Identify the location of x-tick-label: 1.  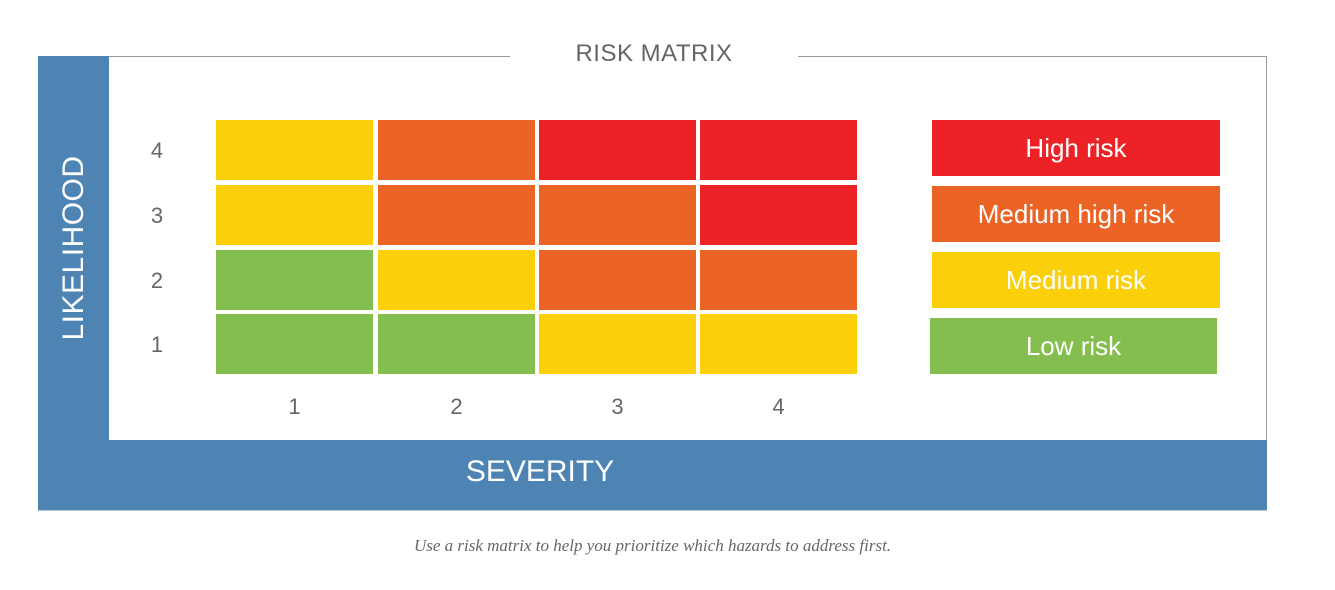
(294, 406).